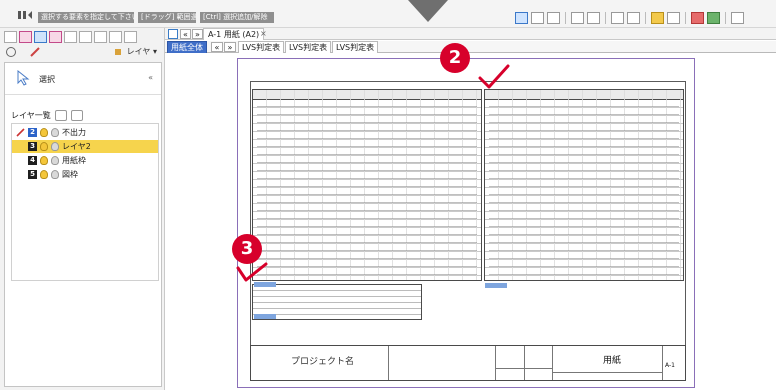 This screenshot has width=776, height=390. I want to click on layer-list-label: レイヤ一覧, so click(31, 115).